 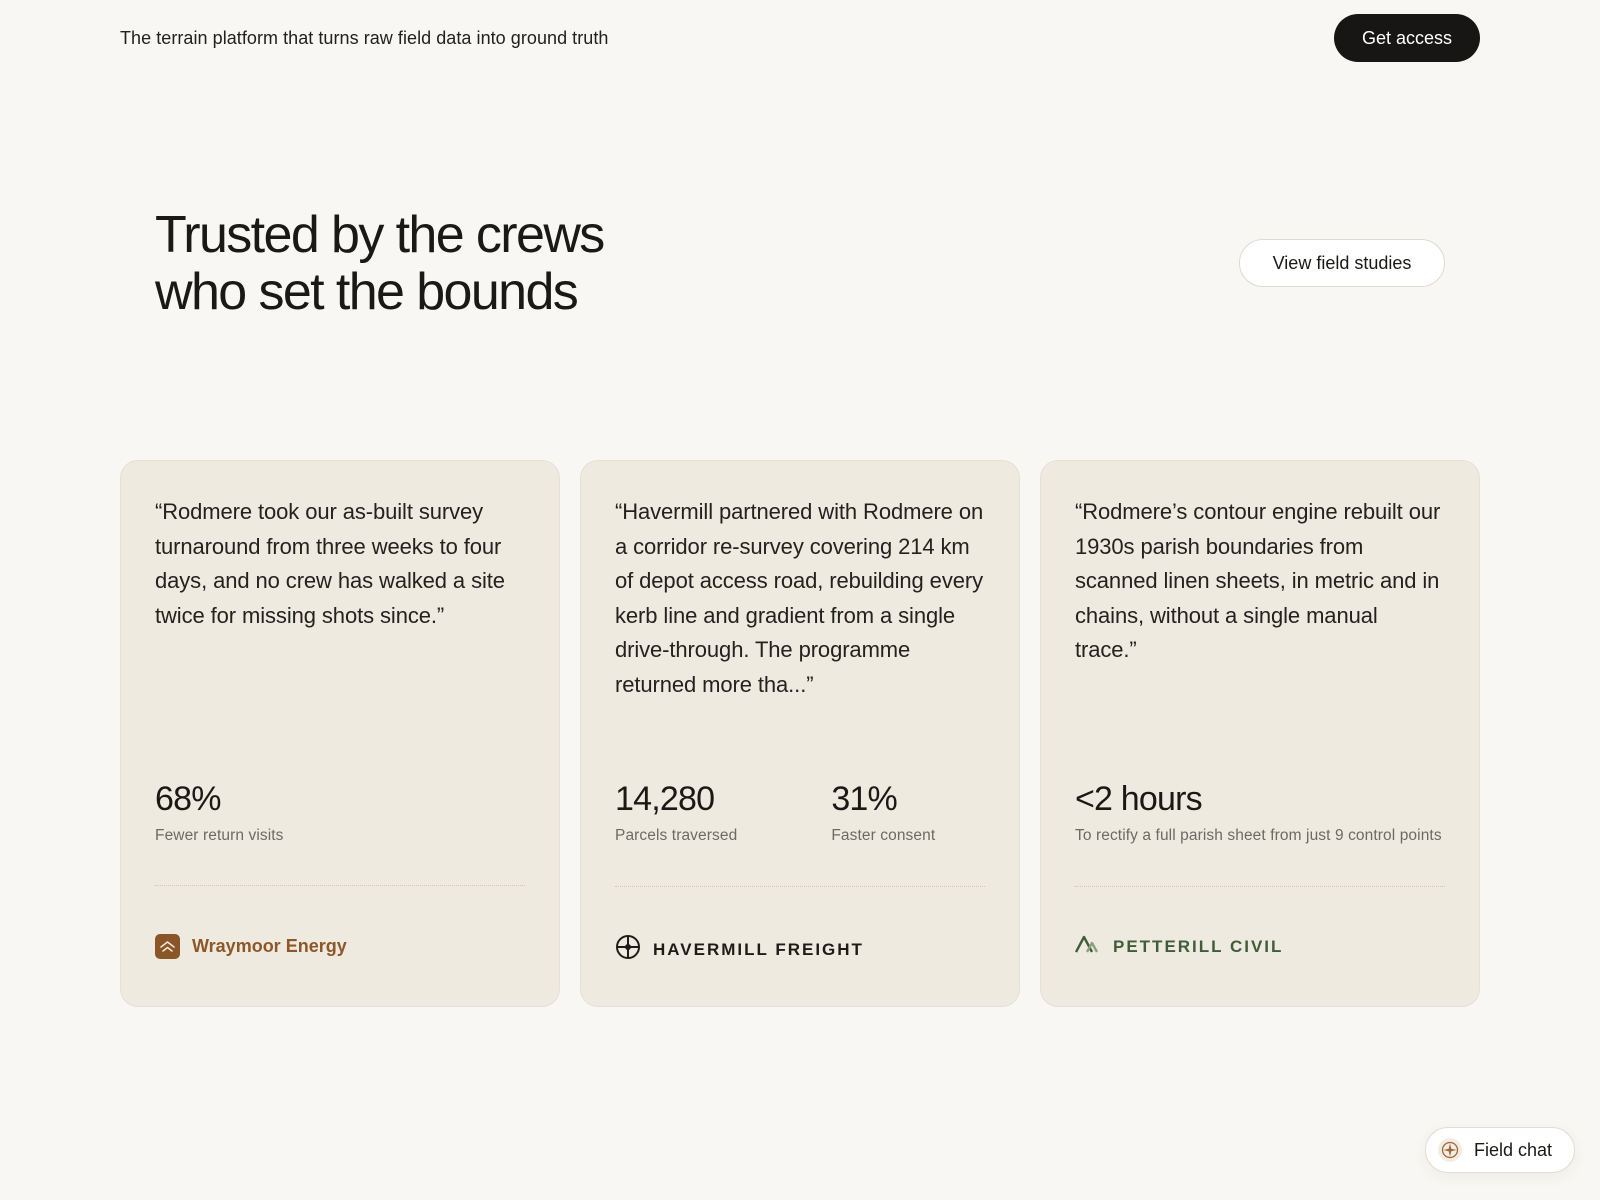 What do you see at coordinates (380, 235) in the screenshot?
I see `headline-line-1: Trusted by the crews` at bounding box center [380, 235].